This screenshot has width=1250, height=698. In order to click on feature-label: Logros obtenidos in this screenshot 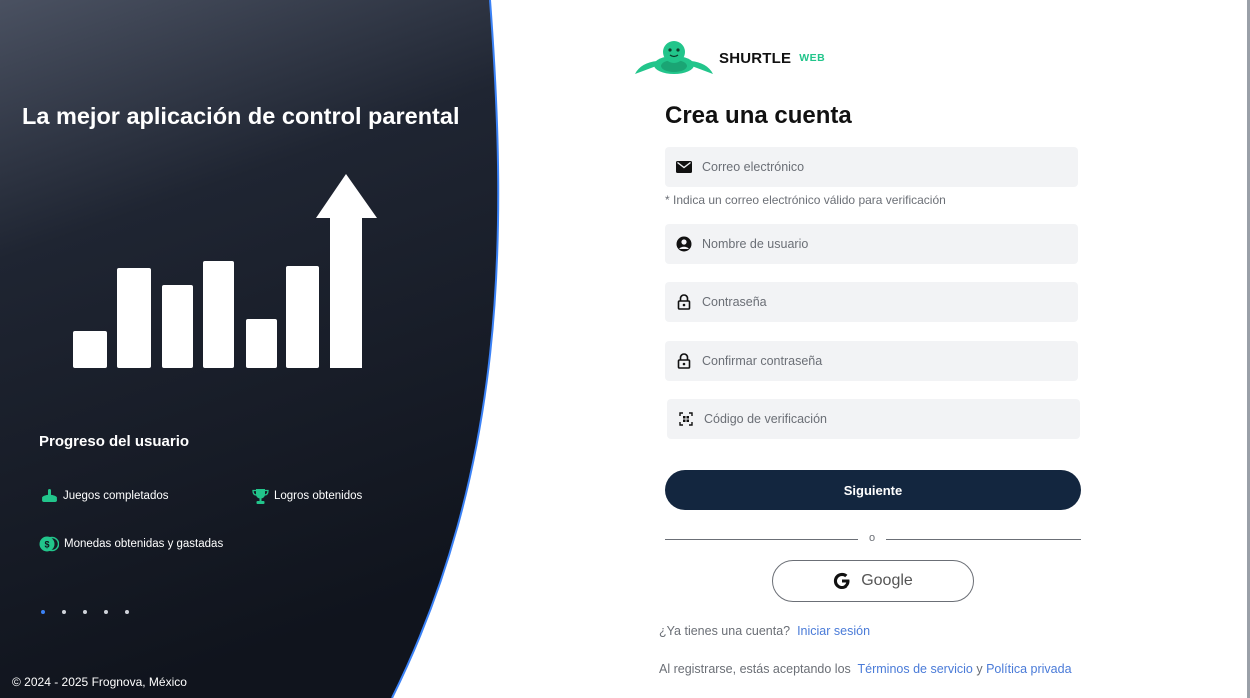, I will do `click(318, 496)`.